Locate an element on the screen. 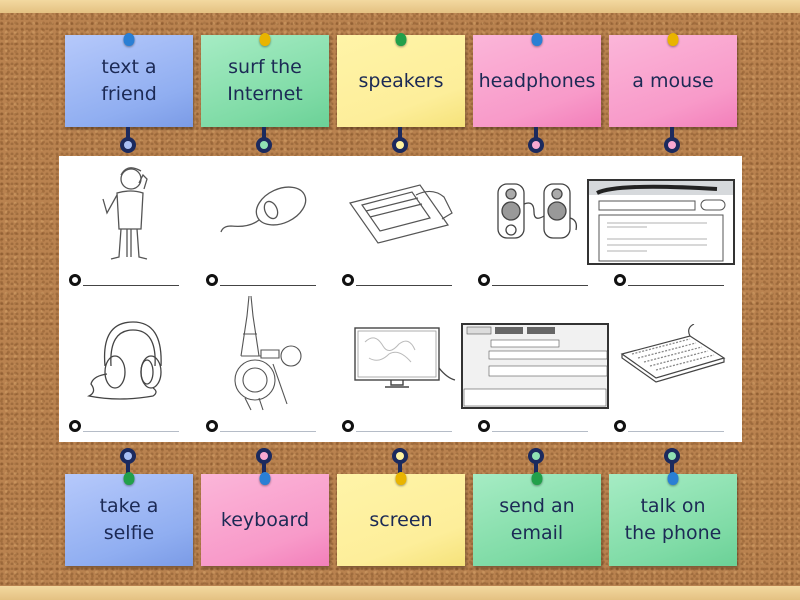 This screenshot has width=800, height=600. draggable-card-text-a-friend: text a friend is located at coordinates (129, 80).